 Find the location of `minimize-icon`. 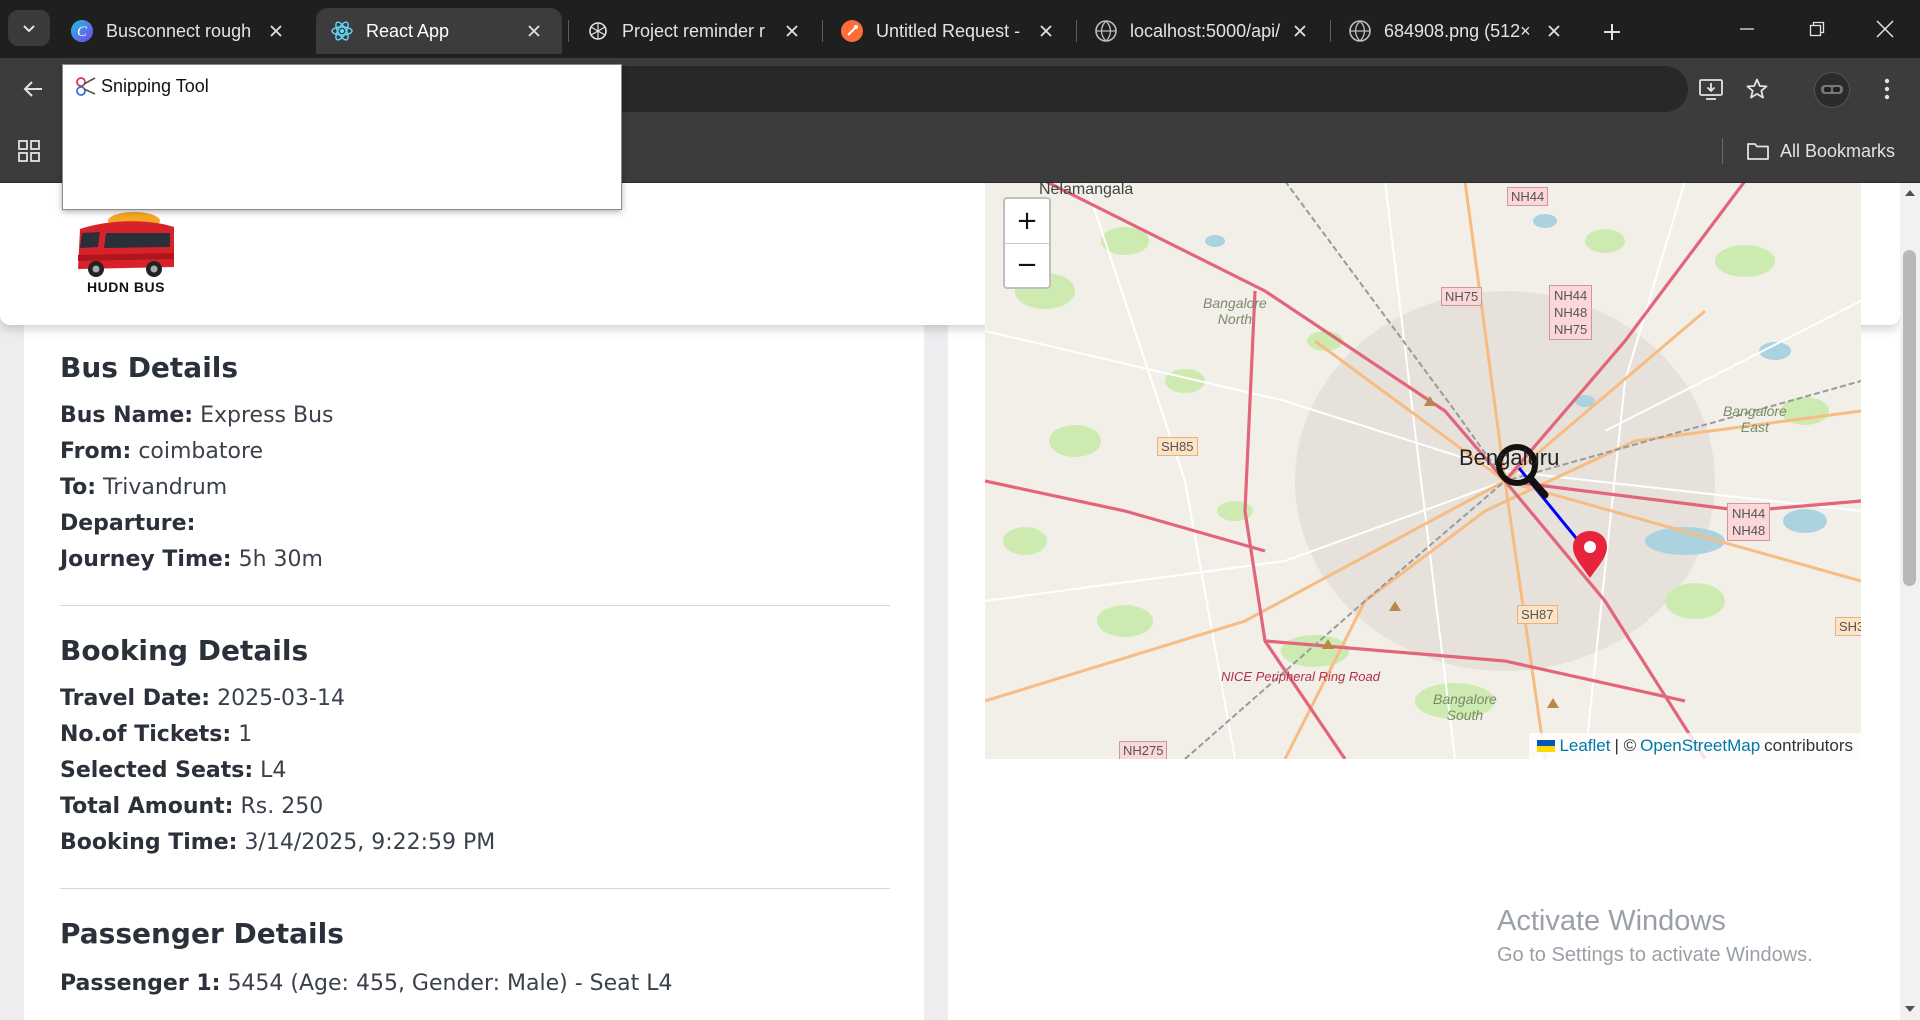

minimize-icon is located at coordinates (1747, 29).